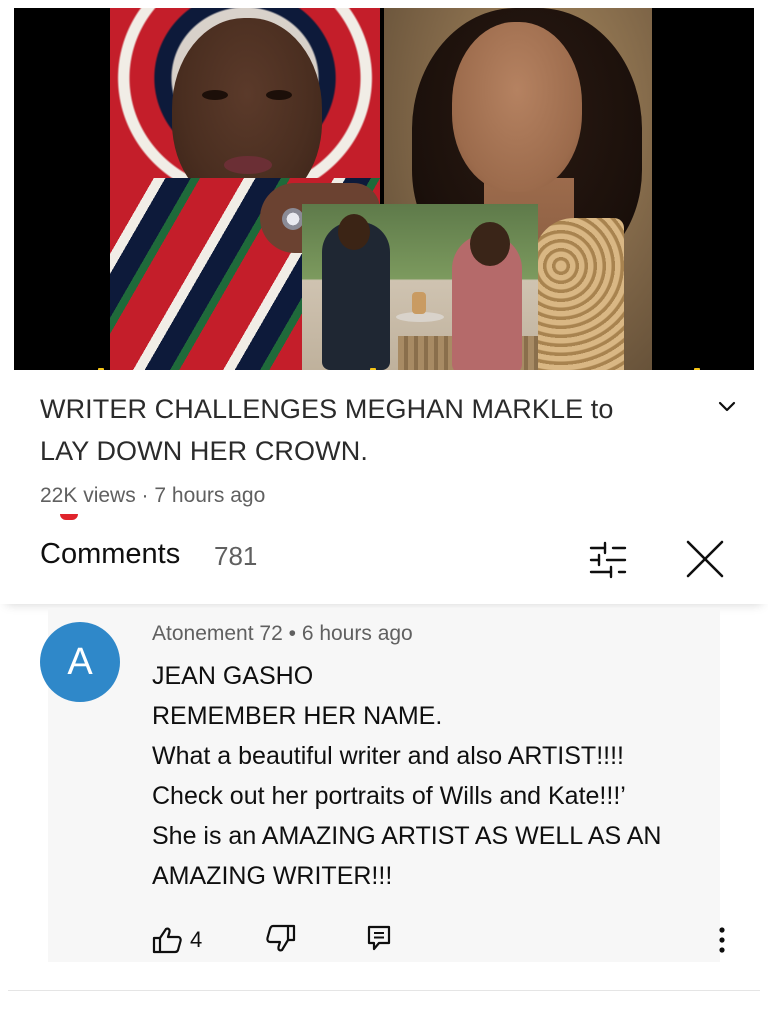  I want to click on chevron-down-icon, so click(727, 406).